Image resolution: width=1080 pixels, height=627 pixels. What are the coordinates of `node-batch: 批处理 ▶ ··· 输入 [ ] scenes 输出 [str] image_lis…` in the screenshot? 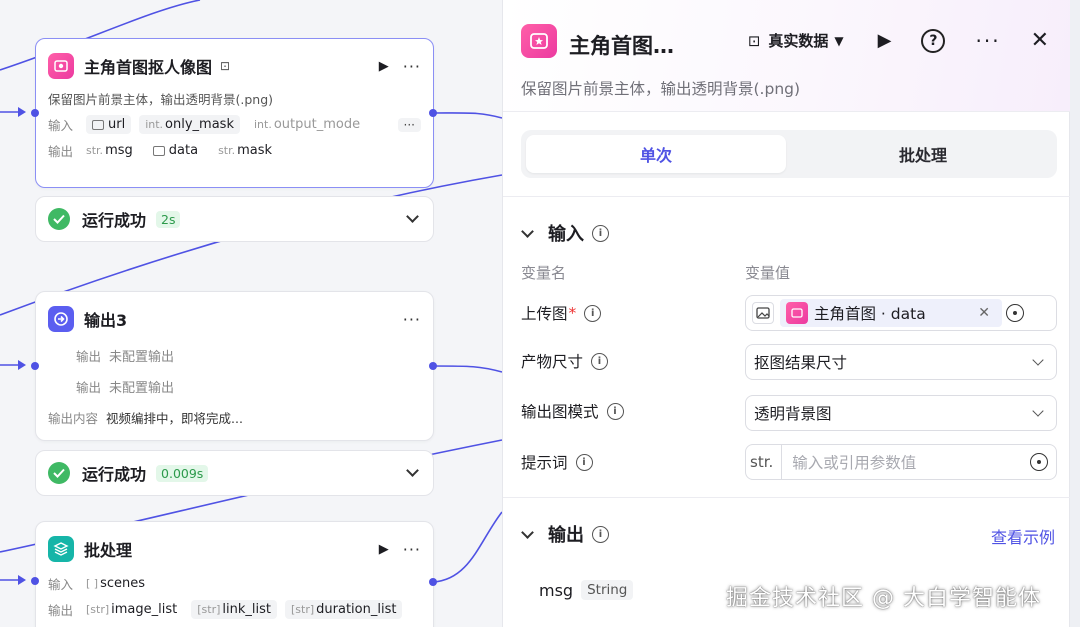 It's located at (234, 574).